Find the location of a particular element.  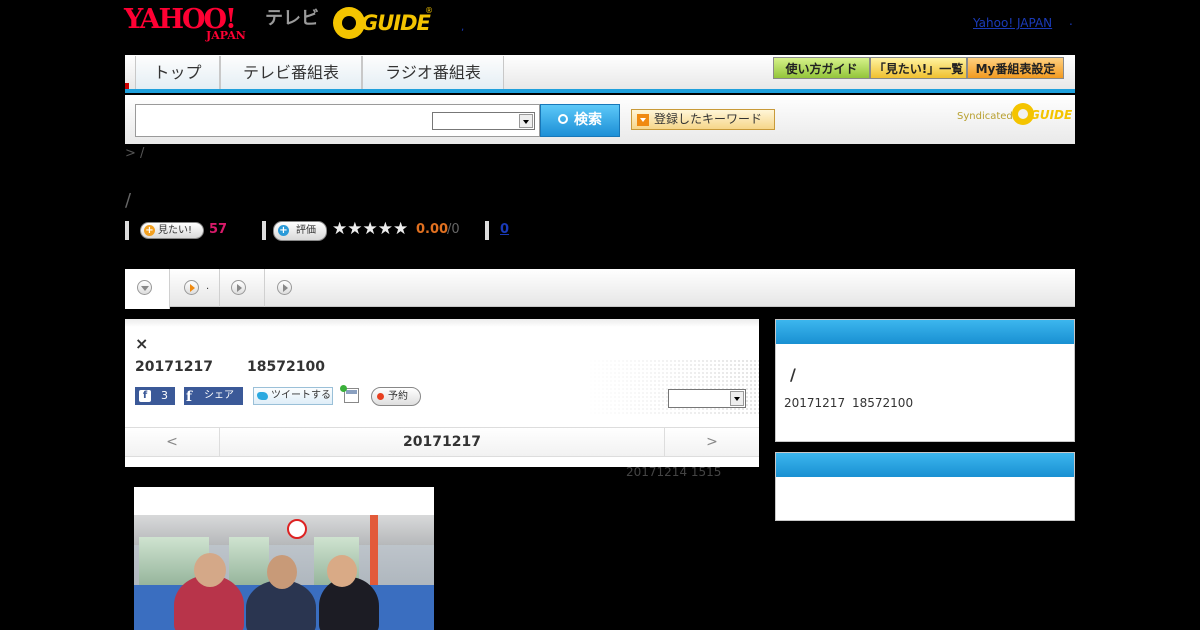

related-info-panel: / 20171217 18572100 is located at coordinates (925, 380).